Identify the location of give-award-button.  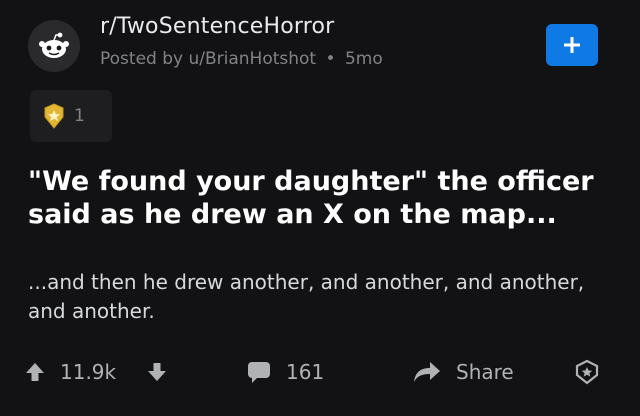
(587, 372).